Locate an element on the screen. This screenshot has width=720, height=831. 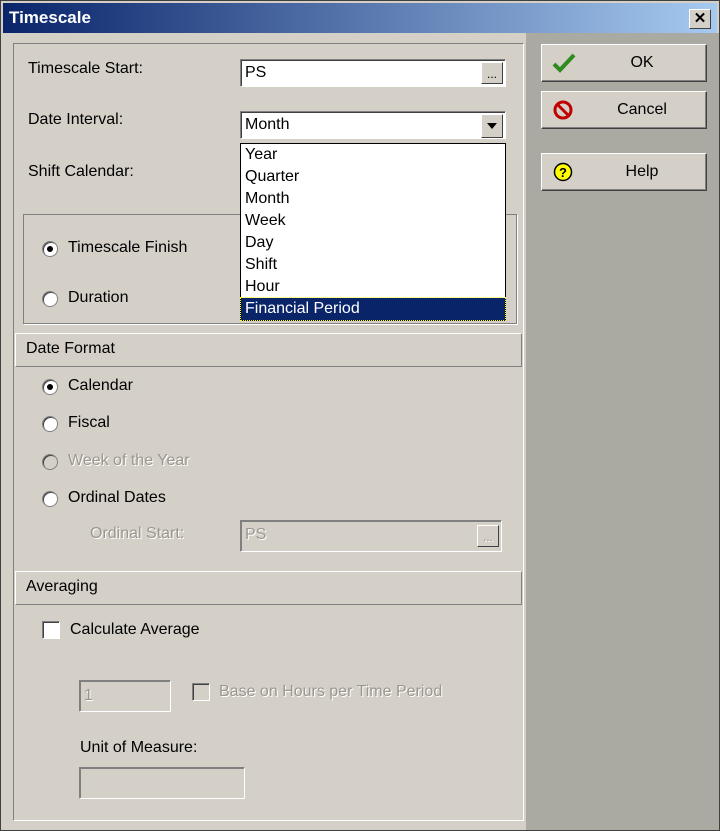
fiscal-radio is located at coordinates (50, 424).